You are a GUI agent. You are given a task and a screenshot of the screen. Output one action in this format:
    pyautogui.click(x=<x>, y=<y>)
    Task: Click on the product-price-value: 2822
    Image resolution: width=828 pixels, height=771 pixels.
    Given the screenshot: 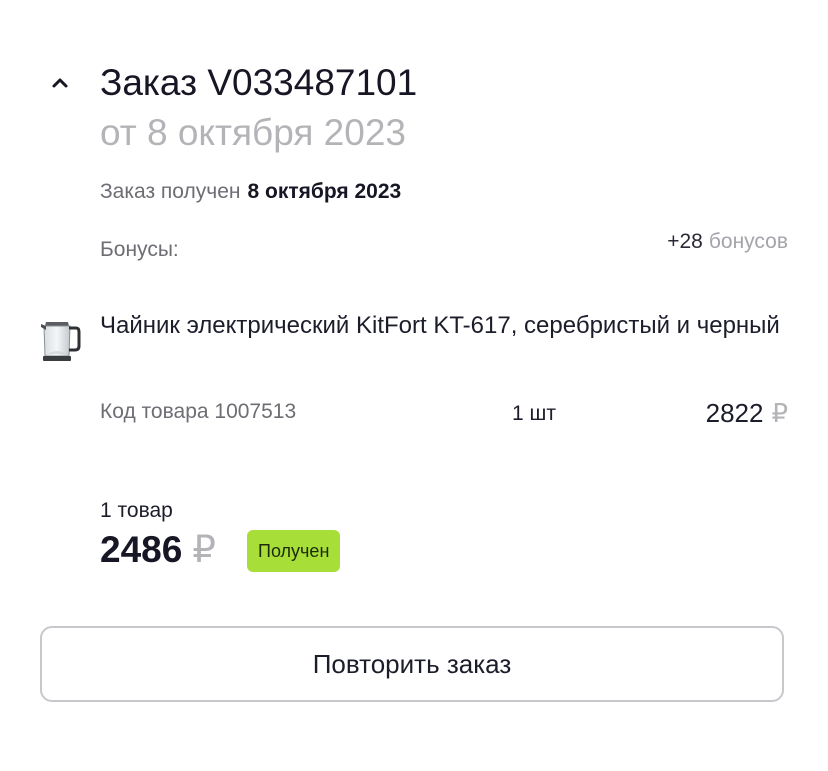 What is the action you would take?
    pyautogui.click(x=734, y=413)
    